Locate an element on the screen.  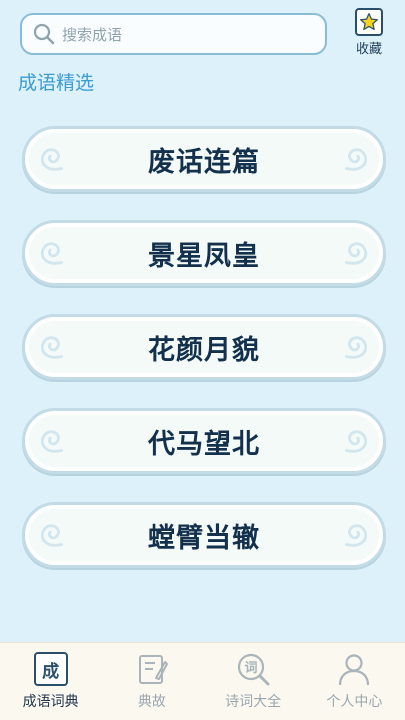
header: 搜索成语 收藏 is located at coordinates (202, 35).